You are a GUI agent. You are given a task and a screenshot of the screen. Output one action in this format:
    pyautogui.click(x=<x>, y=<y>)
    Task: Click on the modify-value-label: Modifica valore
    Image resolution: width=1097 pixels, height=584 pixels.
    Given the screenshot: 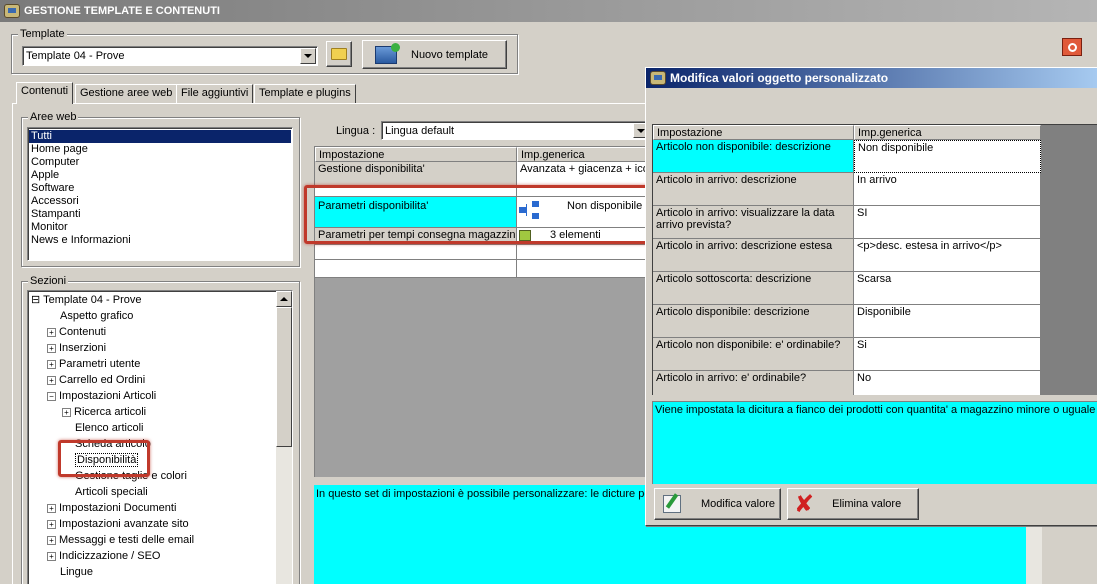 What is the action you would take?
    pyautogui.click(x=738, y=504)
    